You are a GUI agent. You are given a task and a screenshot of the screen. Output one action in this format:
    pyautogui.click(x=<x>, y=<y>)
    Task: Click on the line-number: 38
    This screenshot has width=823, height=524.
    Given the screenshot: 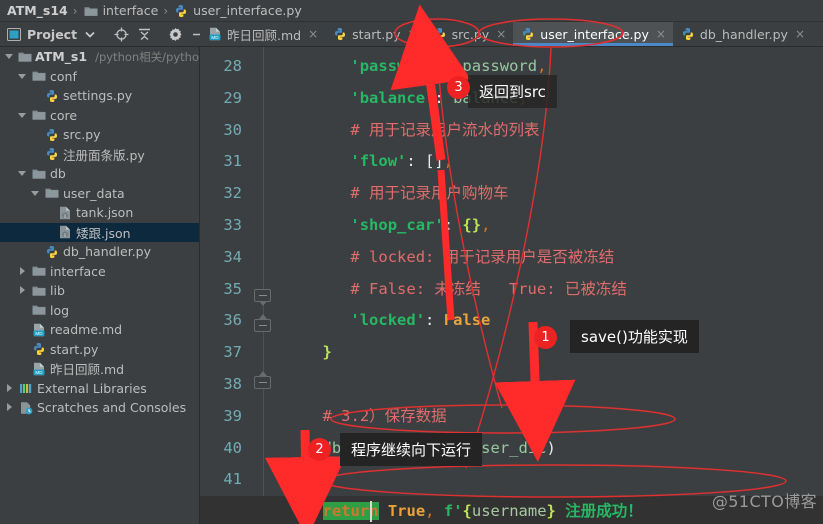 What is the action you would take?
    pyautogui.click(x=232, y=384)
    